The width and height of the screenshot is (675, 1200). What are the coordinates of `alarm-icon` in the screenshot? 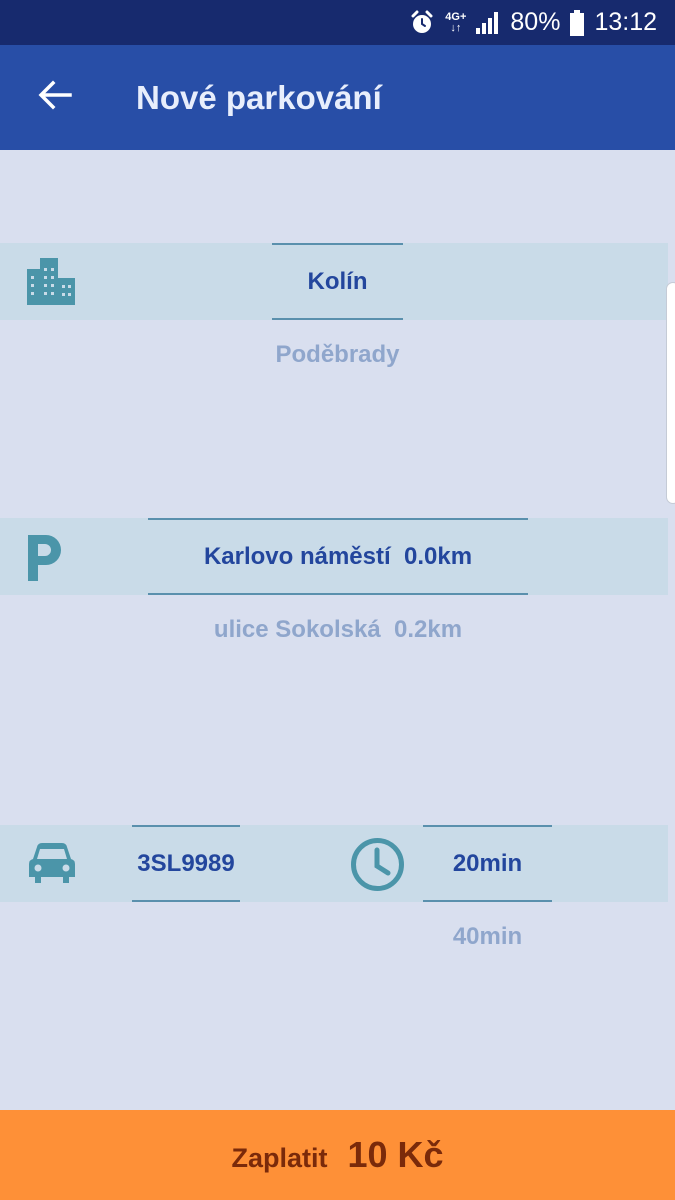 It's located at (422, 23).